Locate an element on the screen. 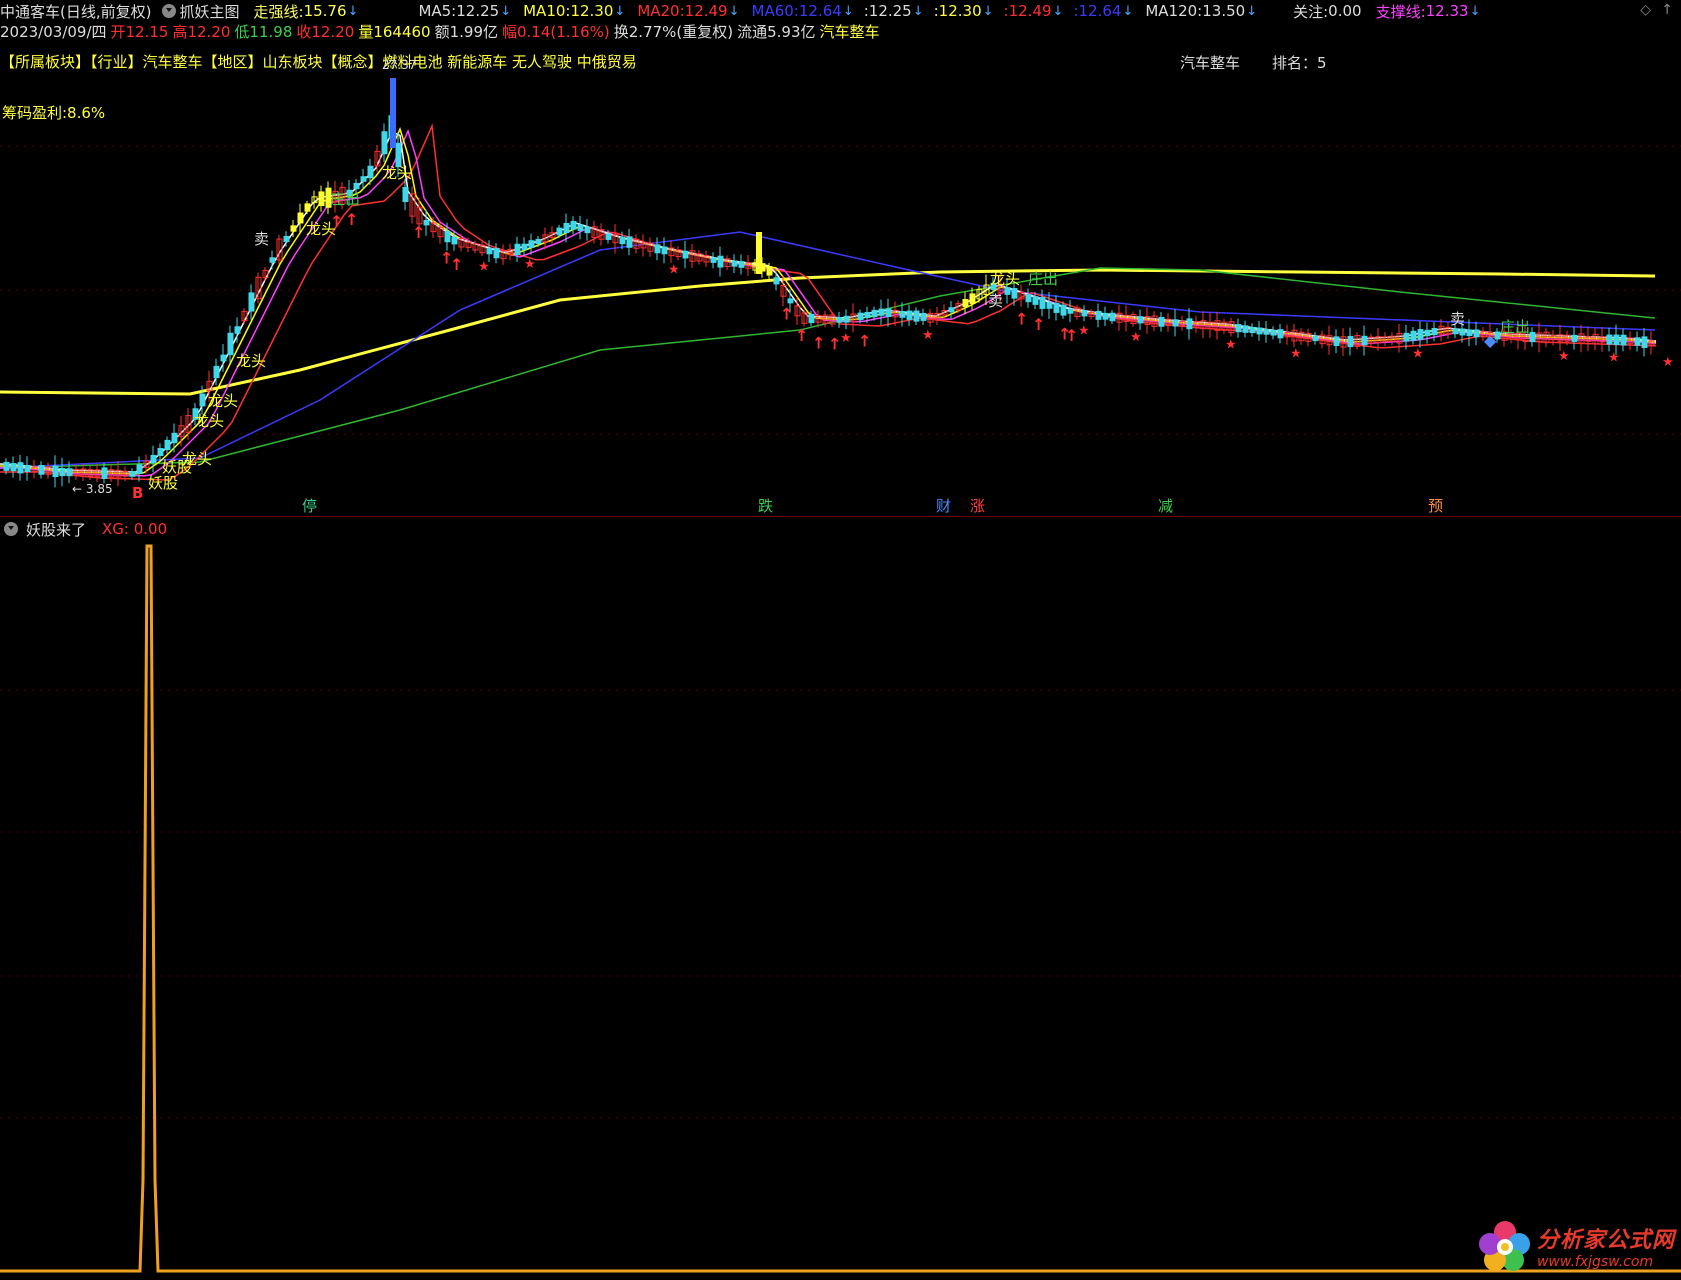  indicator-dropdown-icon is located at coordinates (11, 529).